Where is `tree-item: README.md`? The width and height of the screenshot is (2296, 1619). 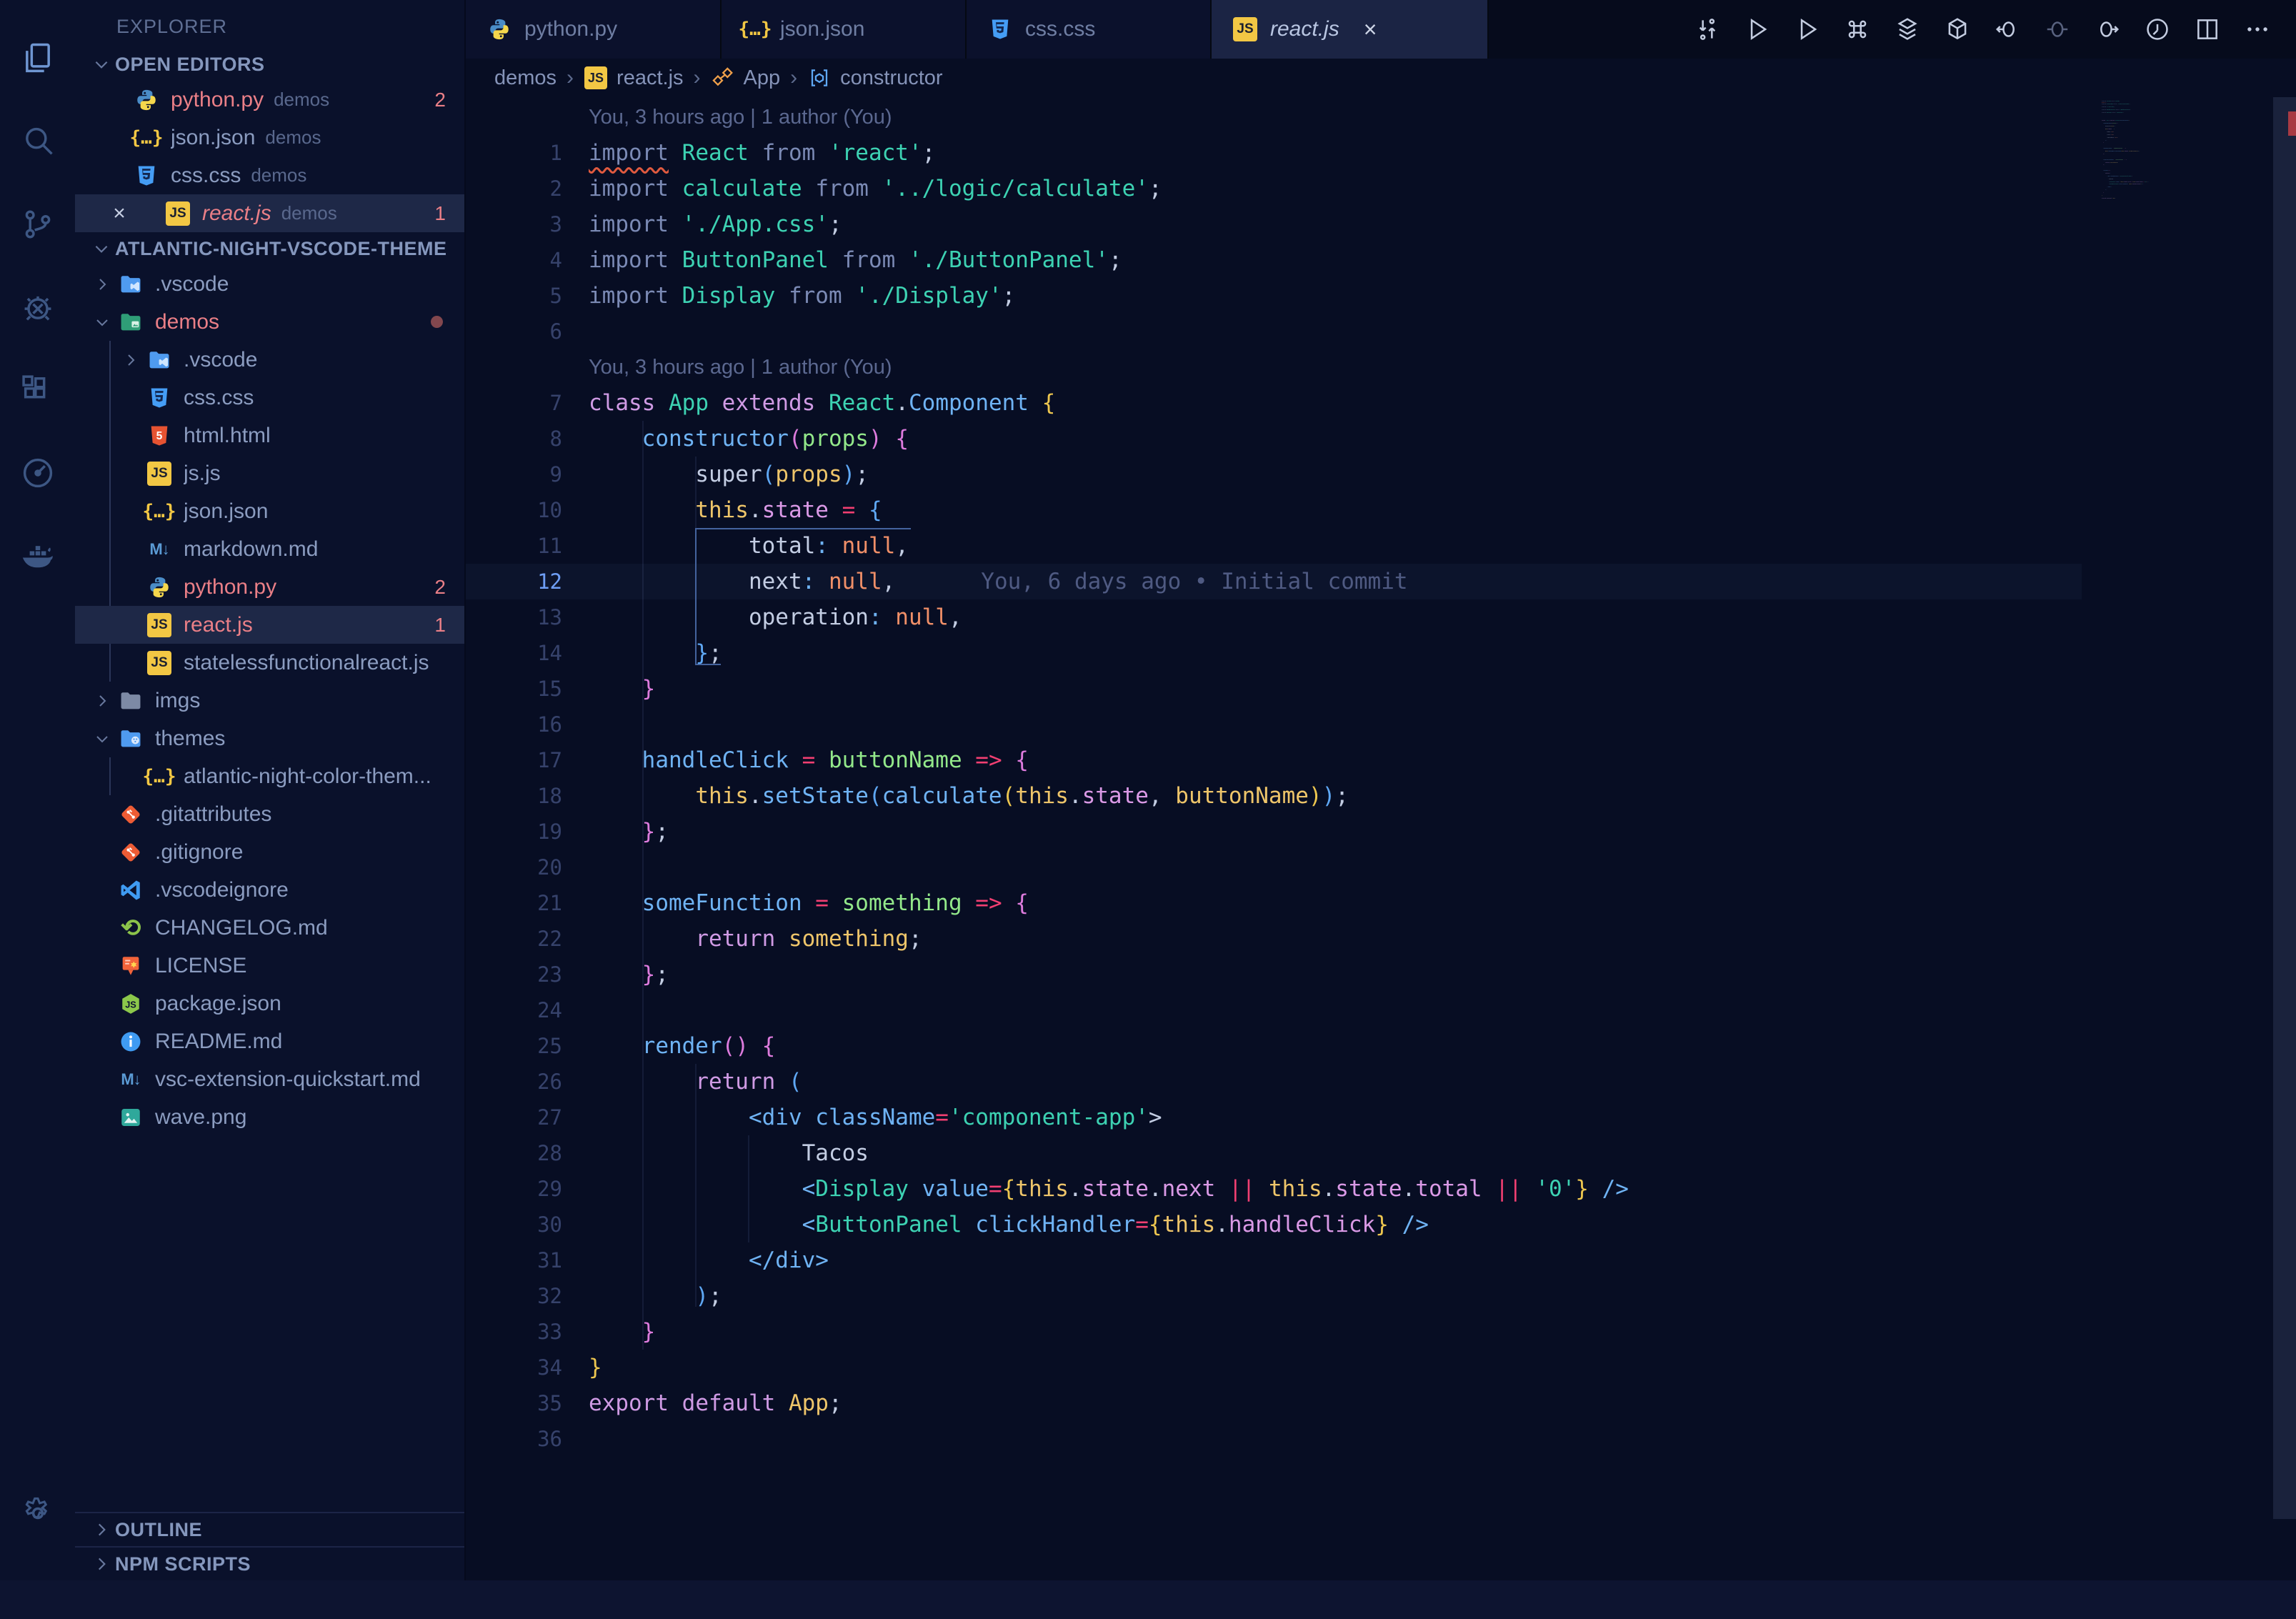
tree-item: README.md is located at coordinates (269, 1041).